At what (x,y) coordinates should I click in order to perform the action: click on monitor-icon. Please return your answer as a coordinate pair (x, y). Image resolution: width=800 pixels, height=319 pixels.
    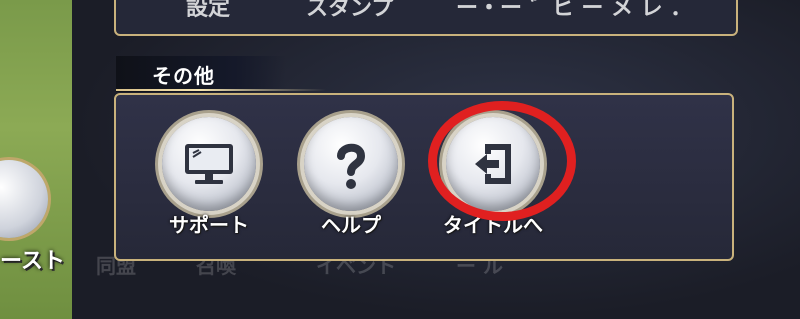
    Looking at the image, I should click on (209, 164).